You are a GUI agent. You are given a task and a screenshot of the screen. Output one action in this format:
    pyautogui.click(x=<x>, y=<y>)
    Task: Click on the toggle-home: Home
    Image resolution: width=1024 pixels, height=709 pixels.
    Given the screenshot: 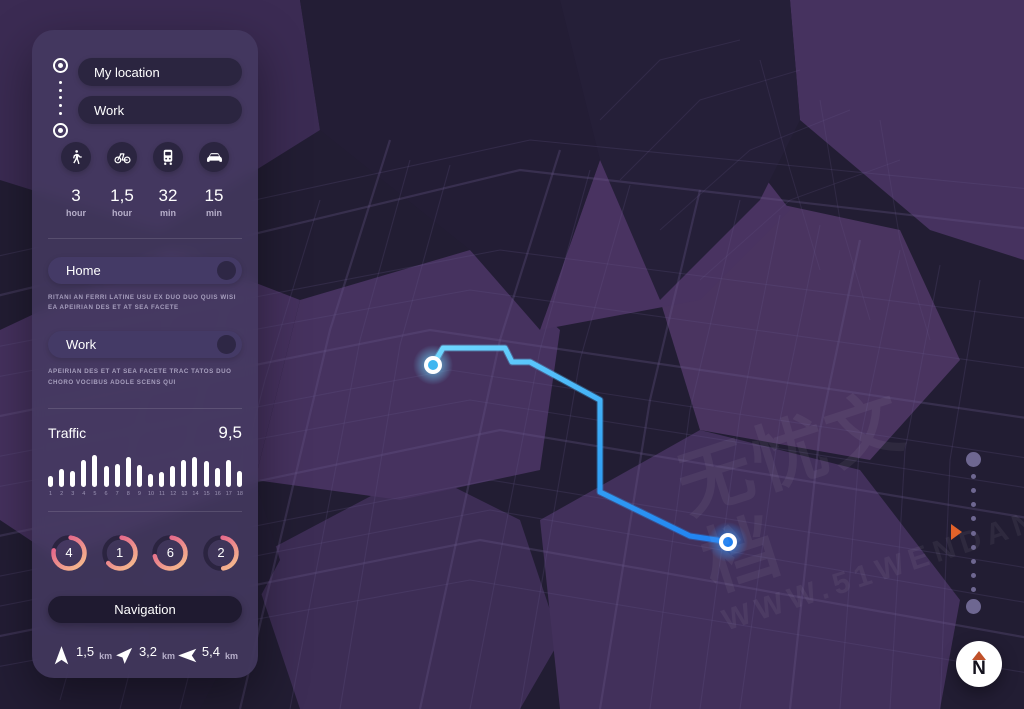 What is the action you would take?
    pyautogui.click(x=145, y=270)
    